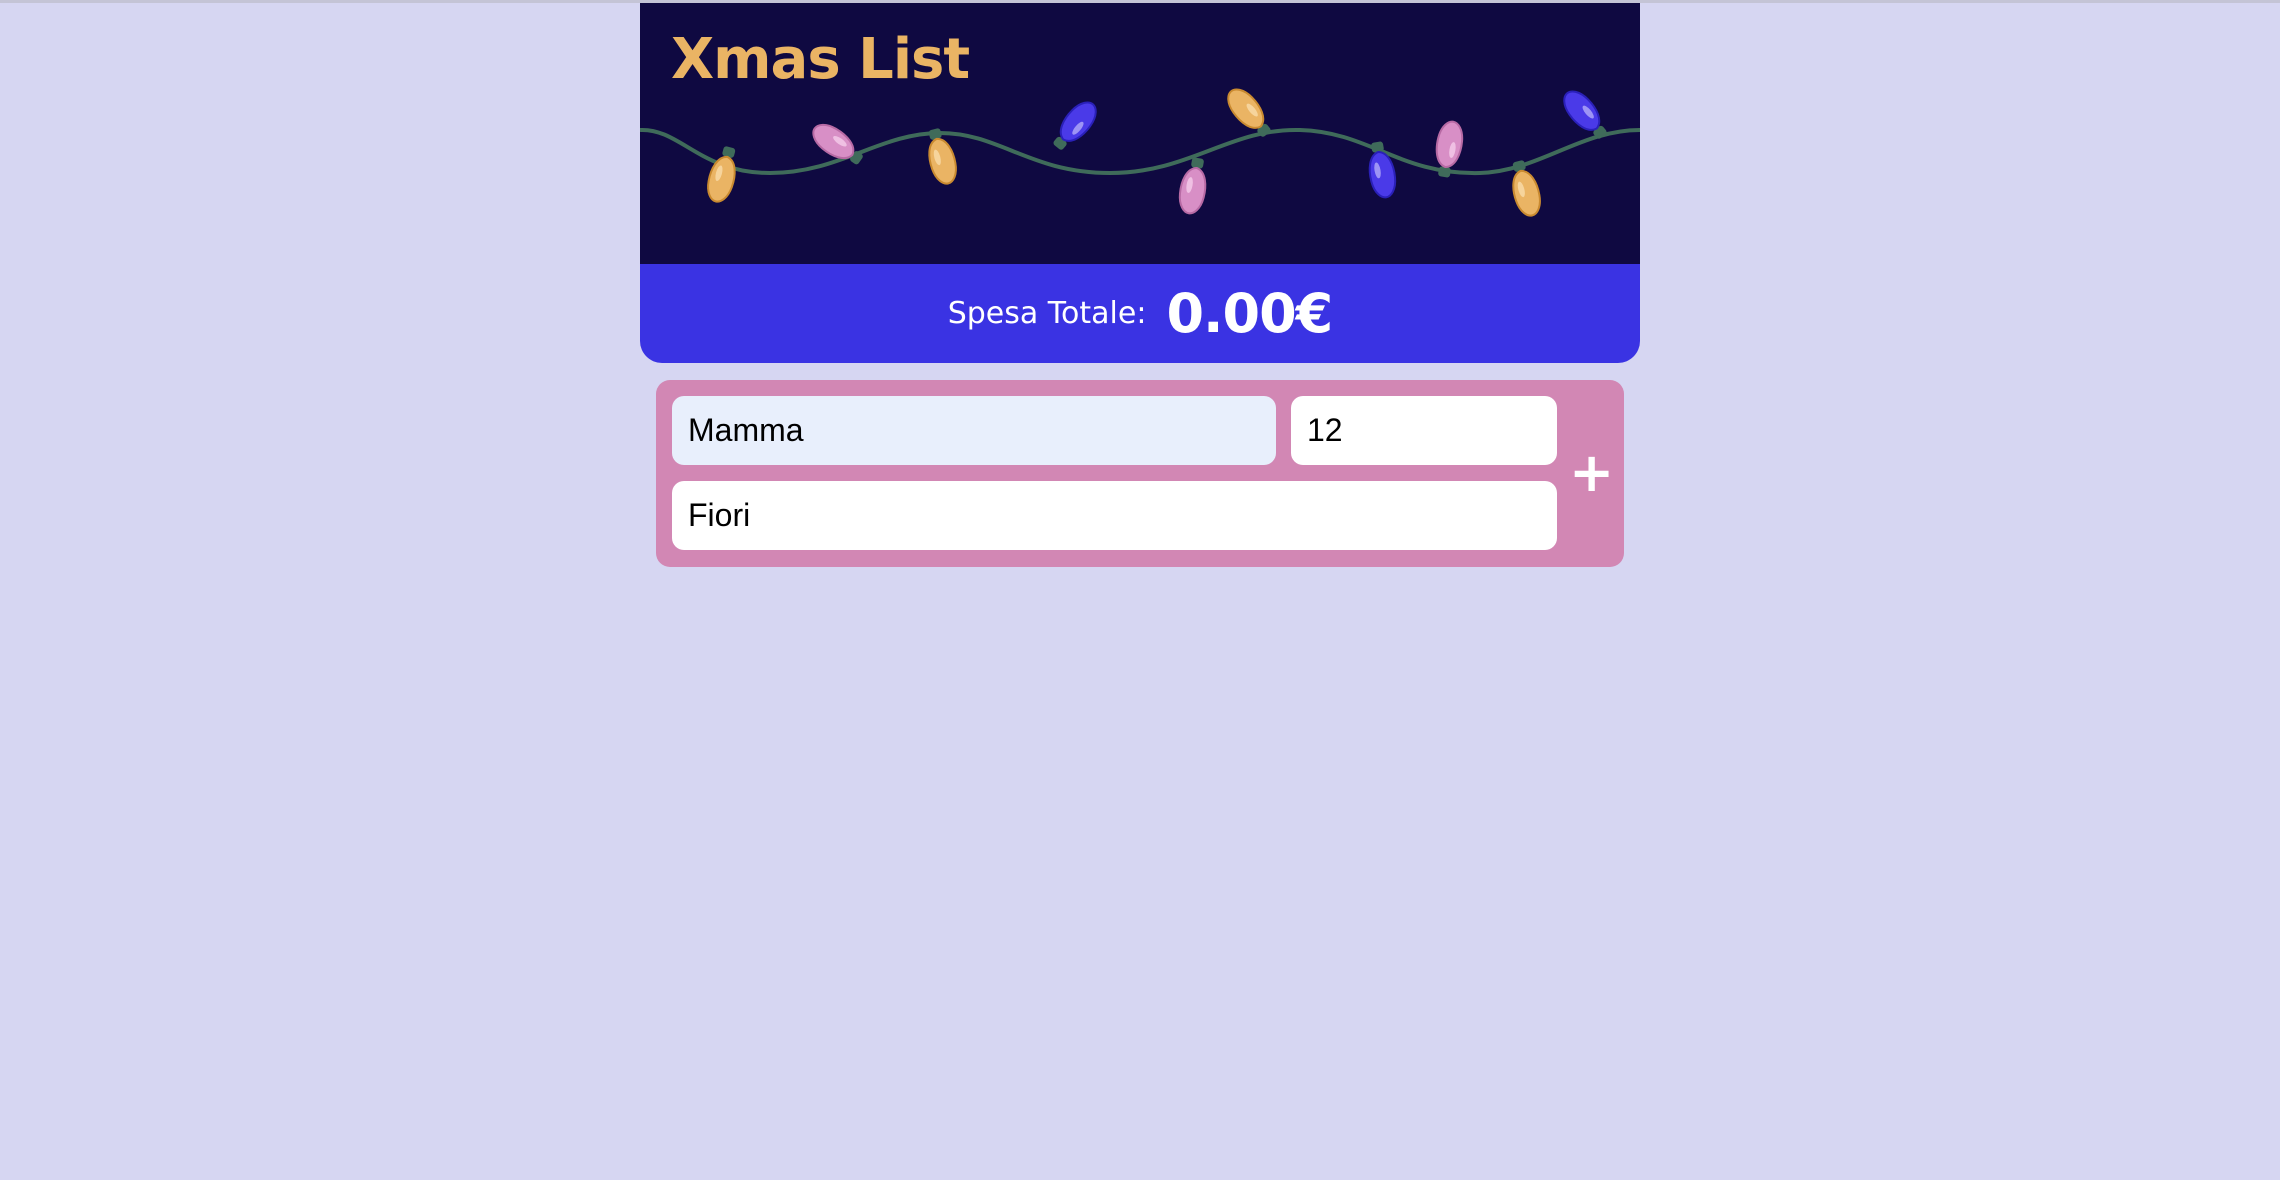  Describe the element at coordinates (1249, 313) in the screenshot. I see `total-value: 0.00€` at that location.